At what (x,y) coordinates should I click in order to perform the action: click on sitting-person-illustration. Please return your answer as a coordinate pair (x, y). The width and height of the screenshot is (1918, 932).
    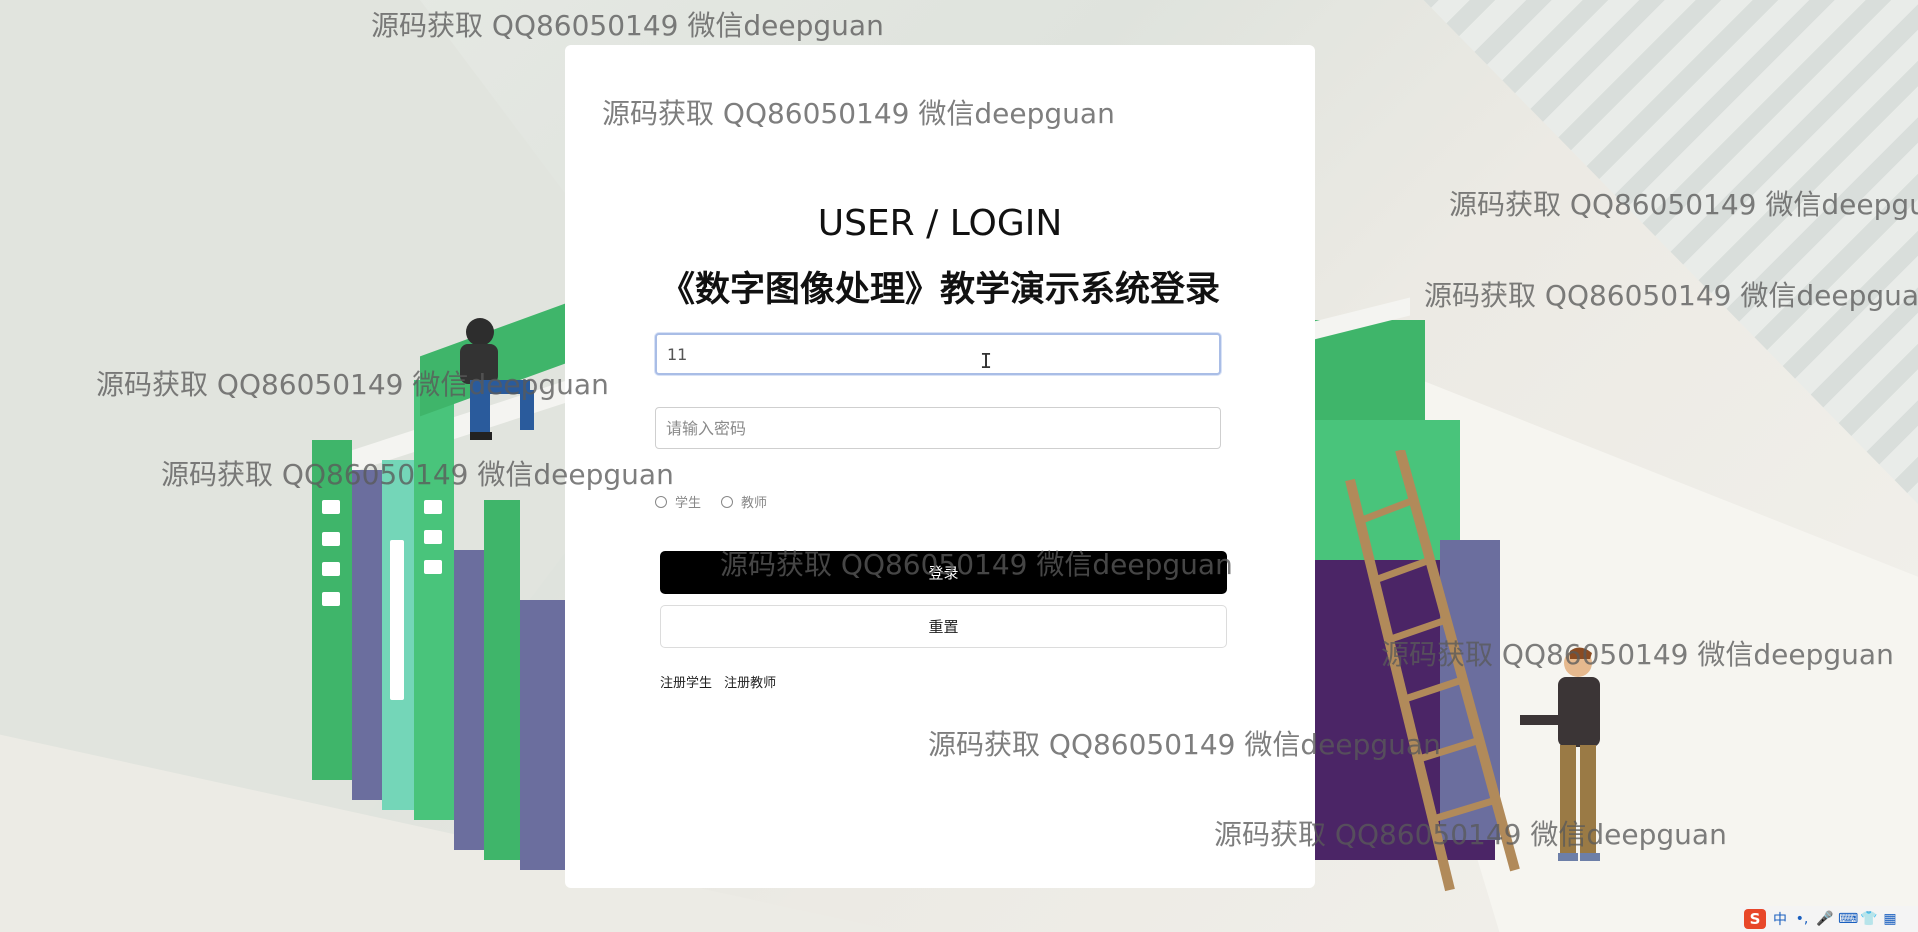
    Looking at the image, I should click on (497, 379).